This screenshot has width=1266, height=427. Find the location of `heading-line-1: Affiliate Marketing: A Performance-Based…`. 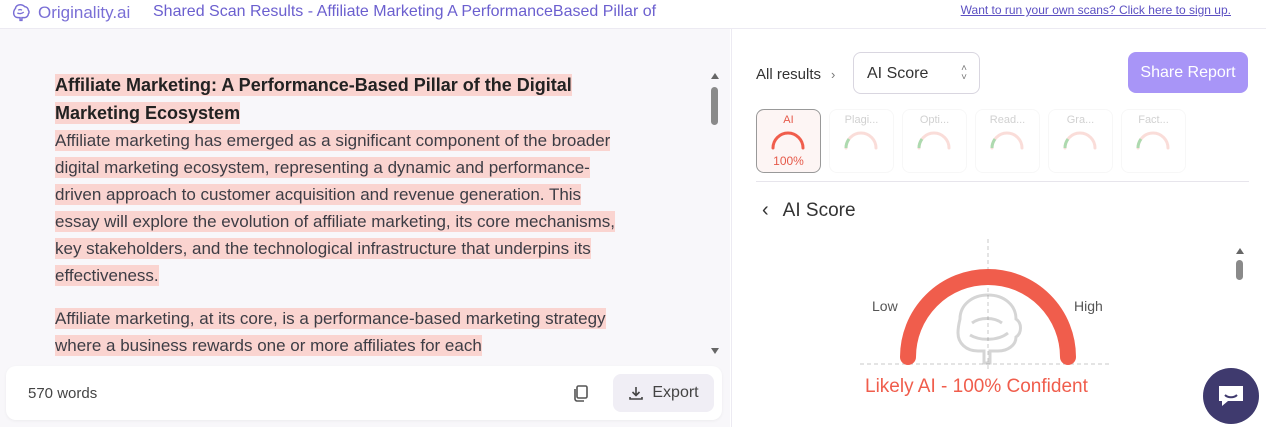

heading-line-1: Affiliate Marketing: A Performance-Based… is located at coordinates (313, 85).